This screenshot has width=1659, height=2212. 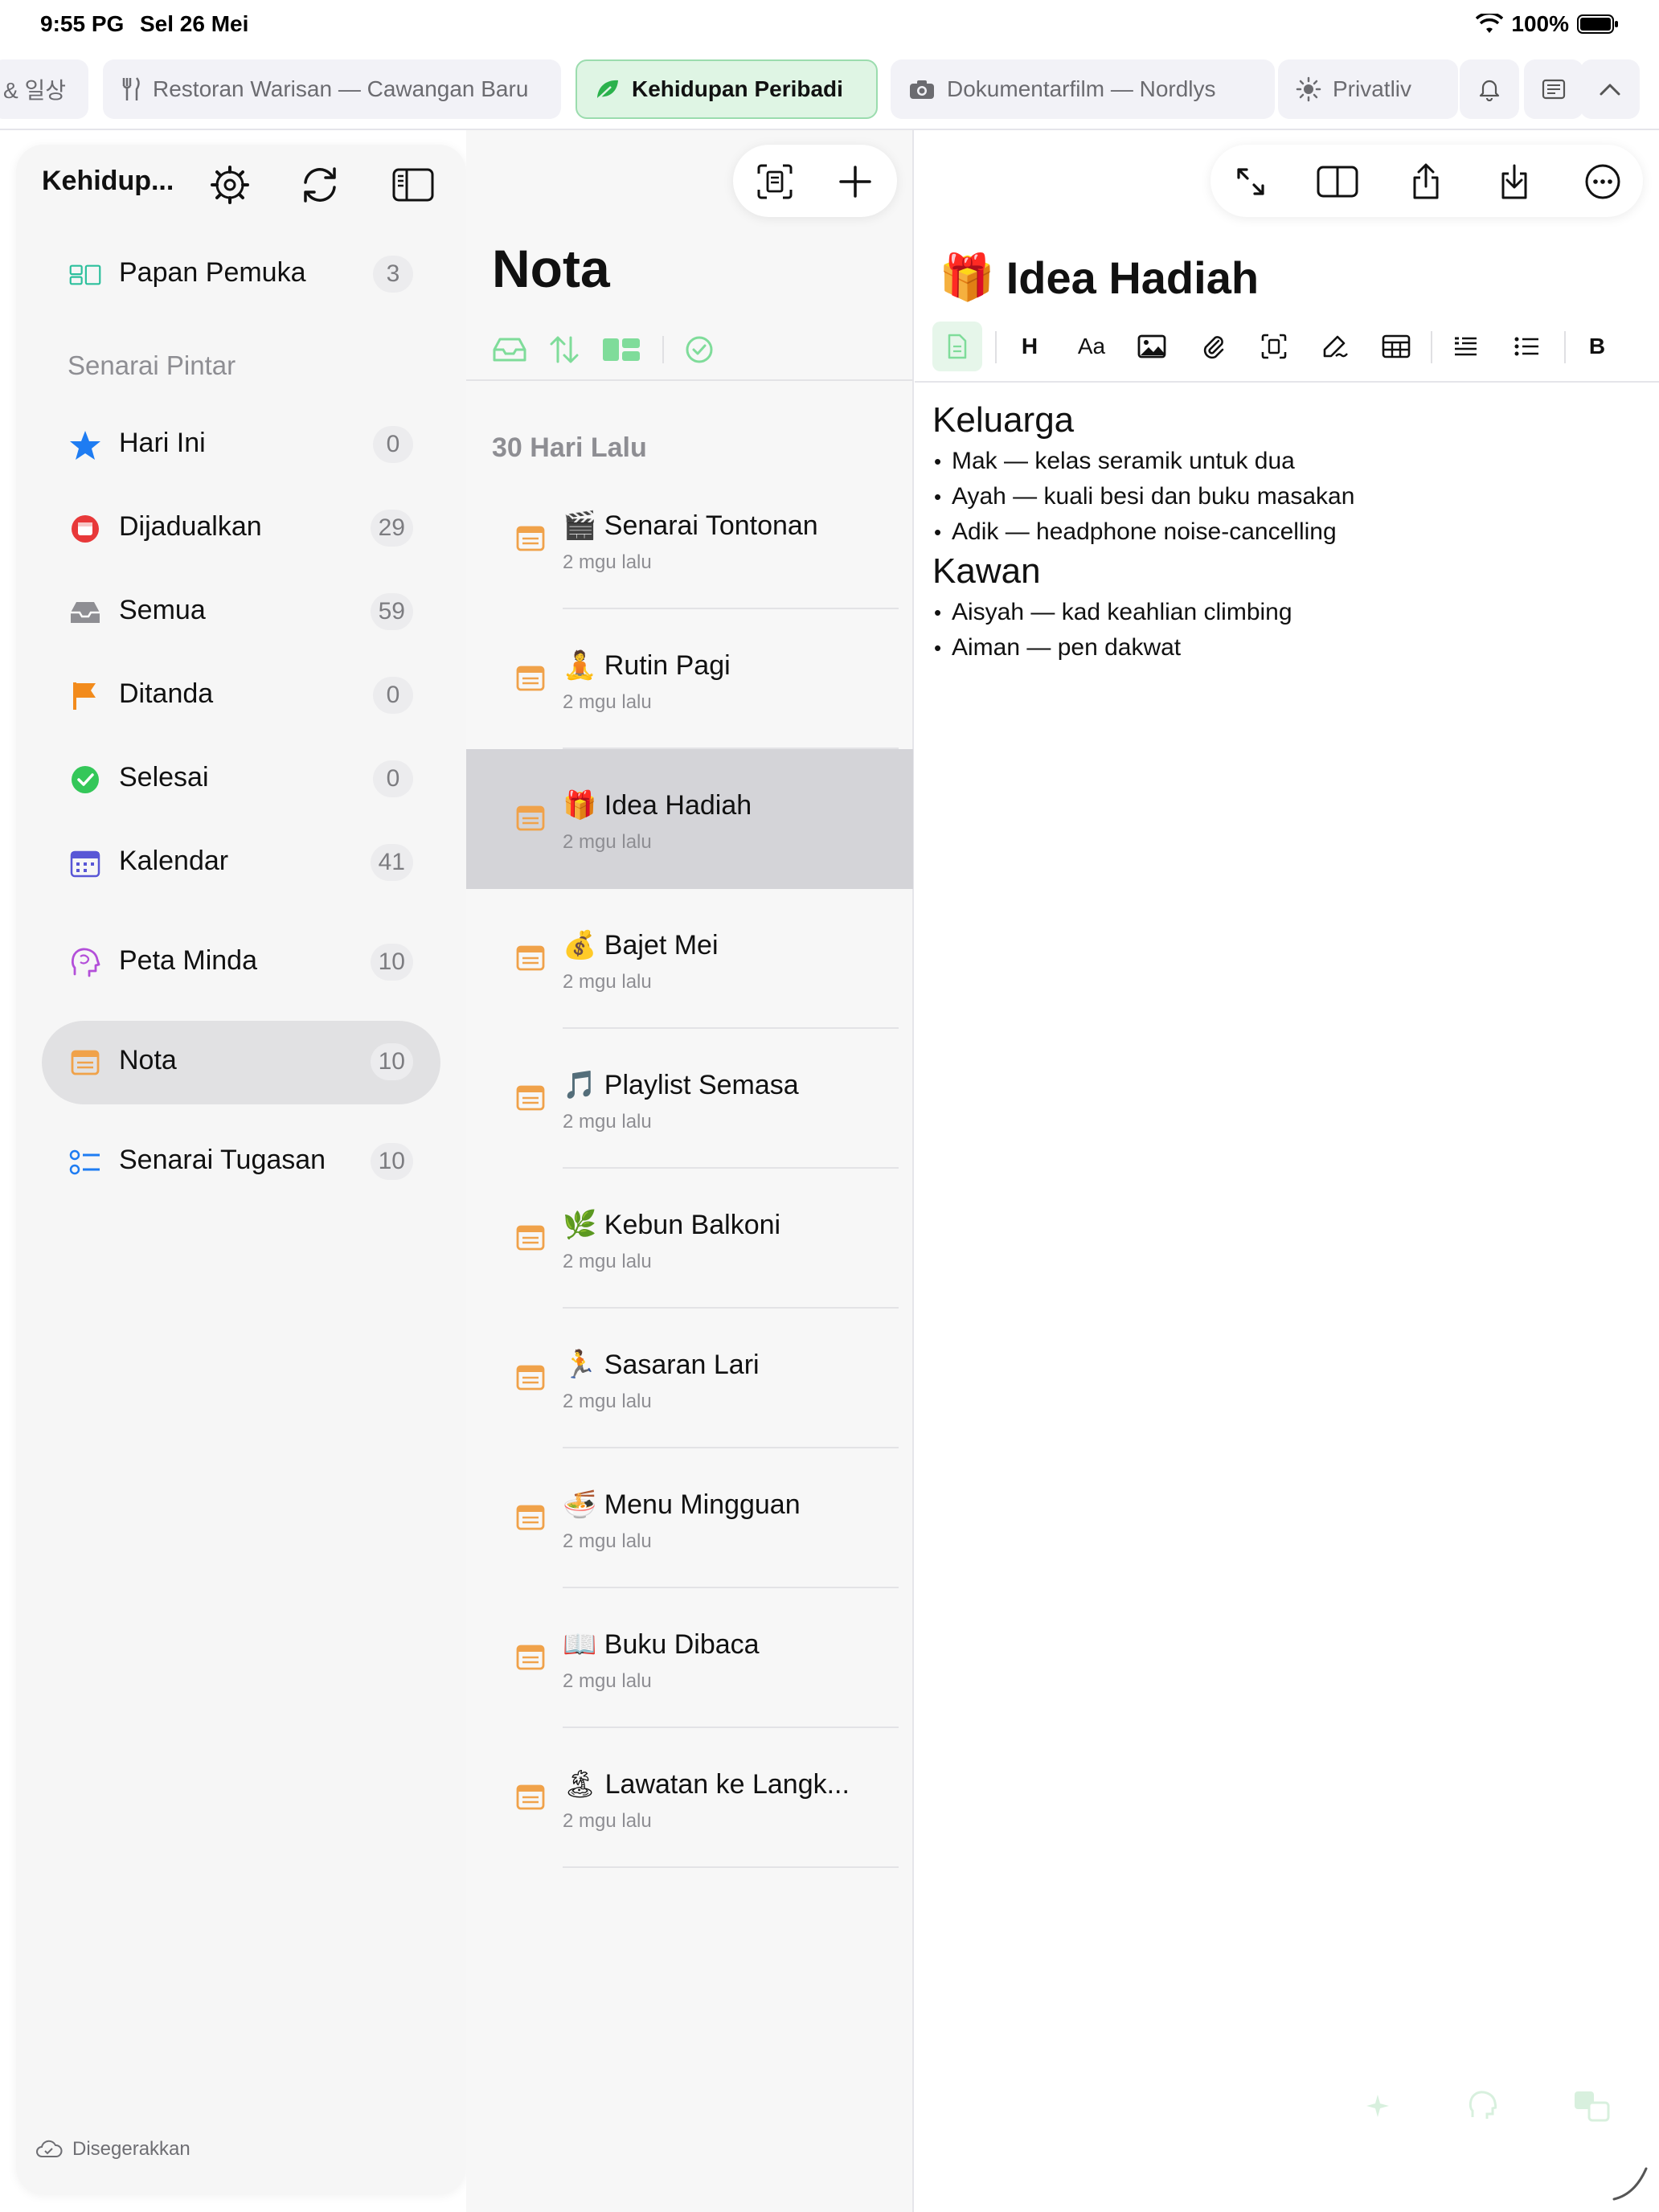 What do you see at coordinates (1274, 346) in the screenshot?
I see `scan-text-button` at bounding box center [1274, 346].